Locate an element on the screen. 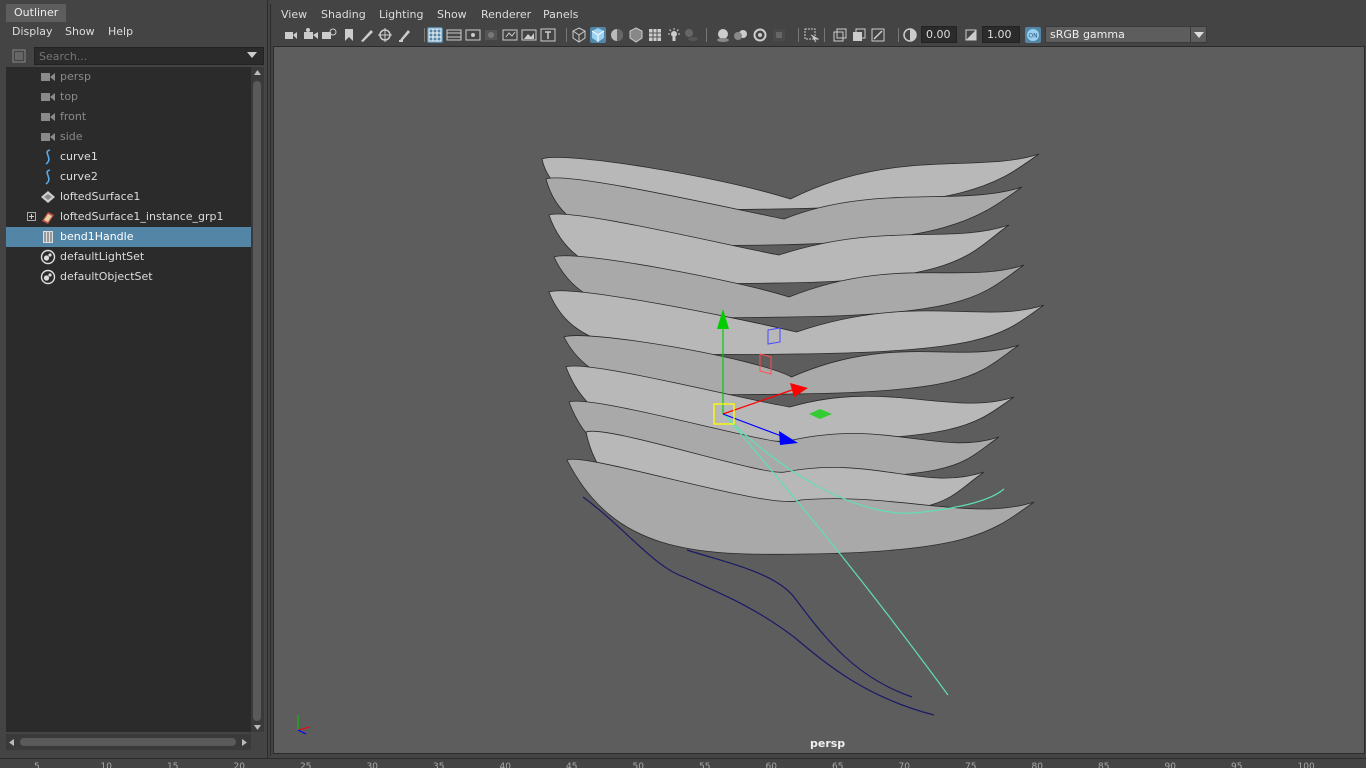  menu-view: View is located at coordinates (294, 14).